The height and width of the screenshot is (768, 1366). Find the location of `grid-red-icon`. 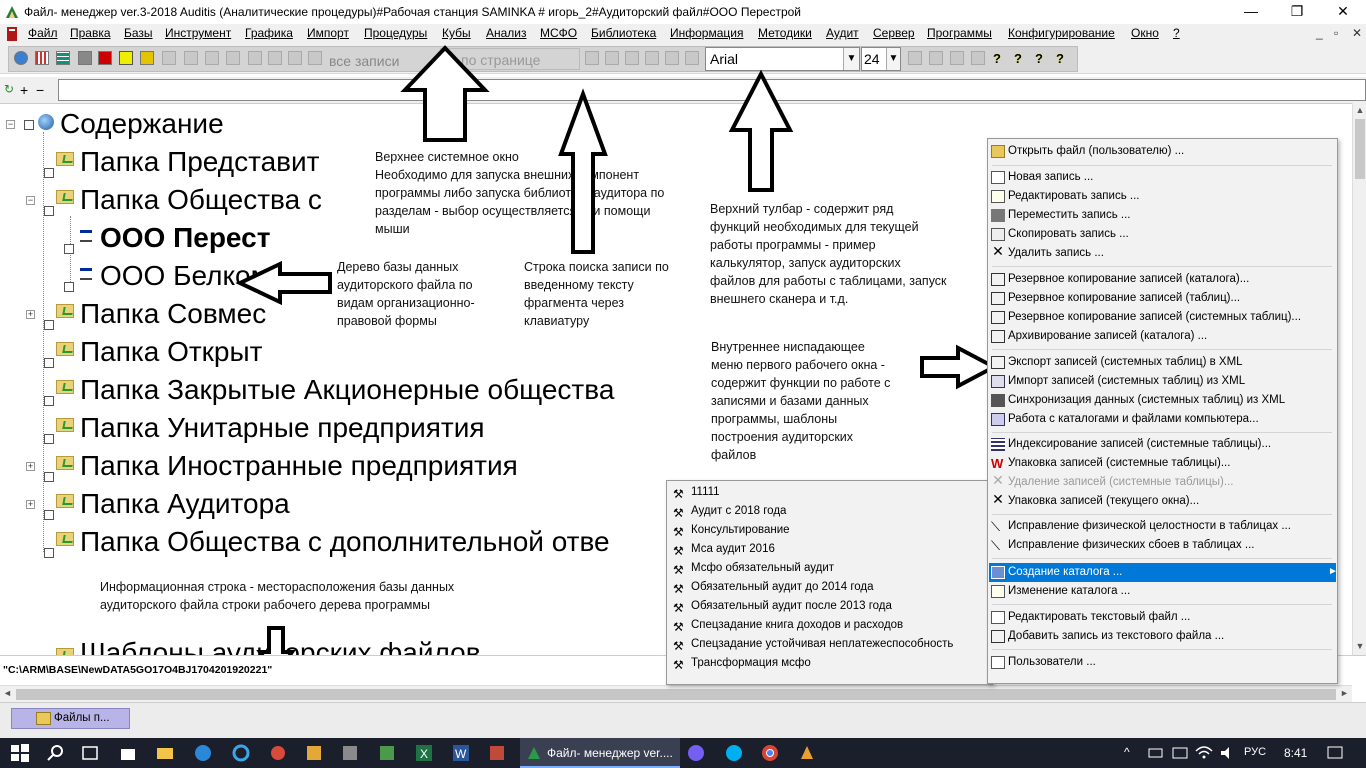

grid-red-icon is located at coordinates (42, 58).